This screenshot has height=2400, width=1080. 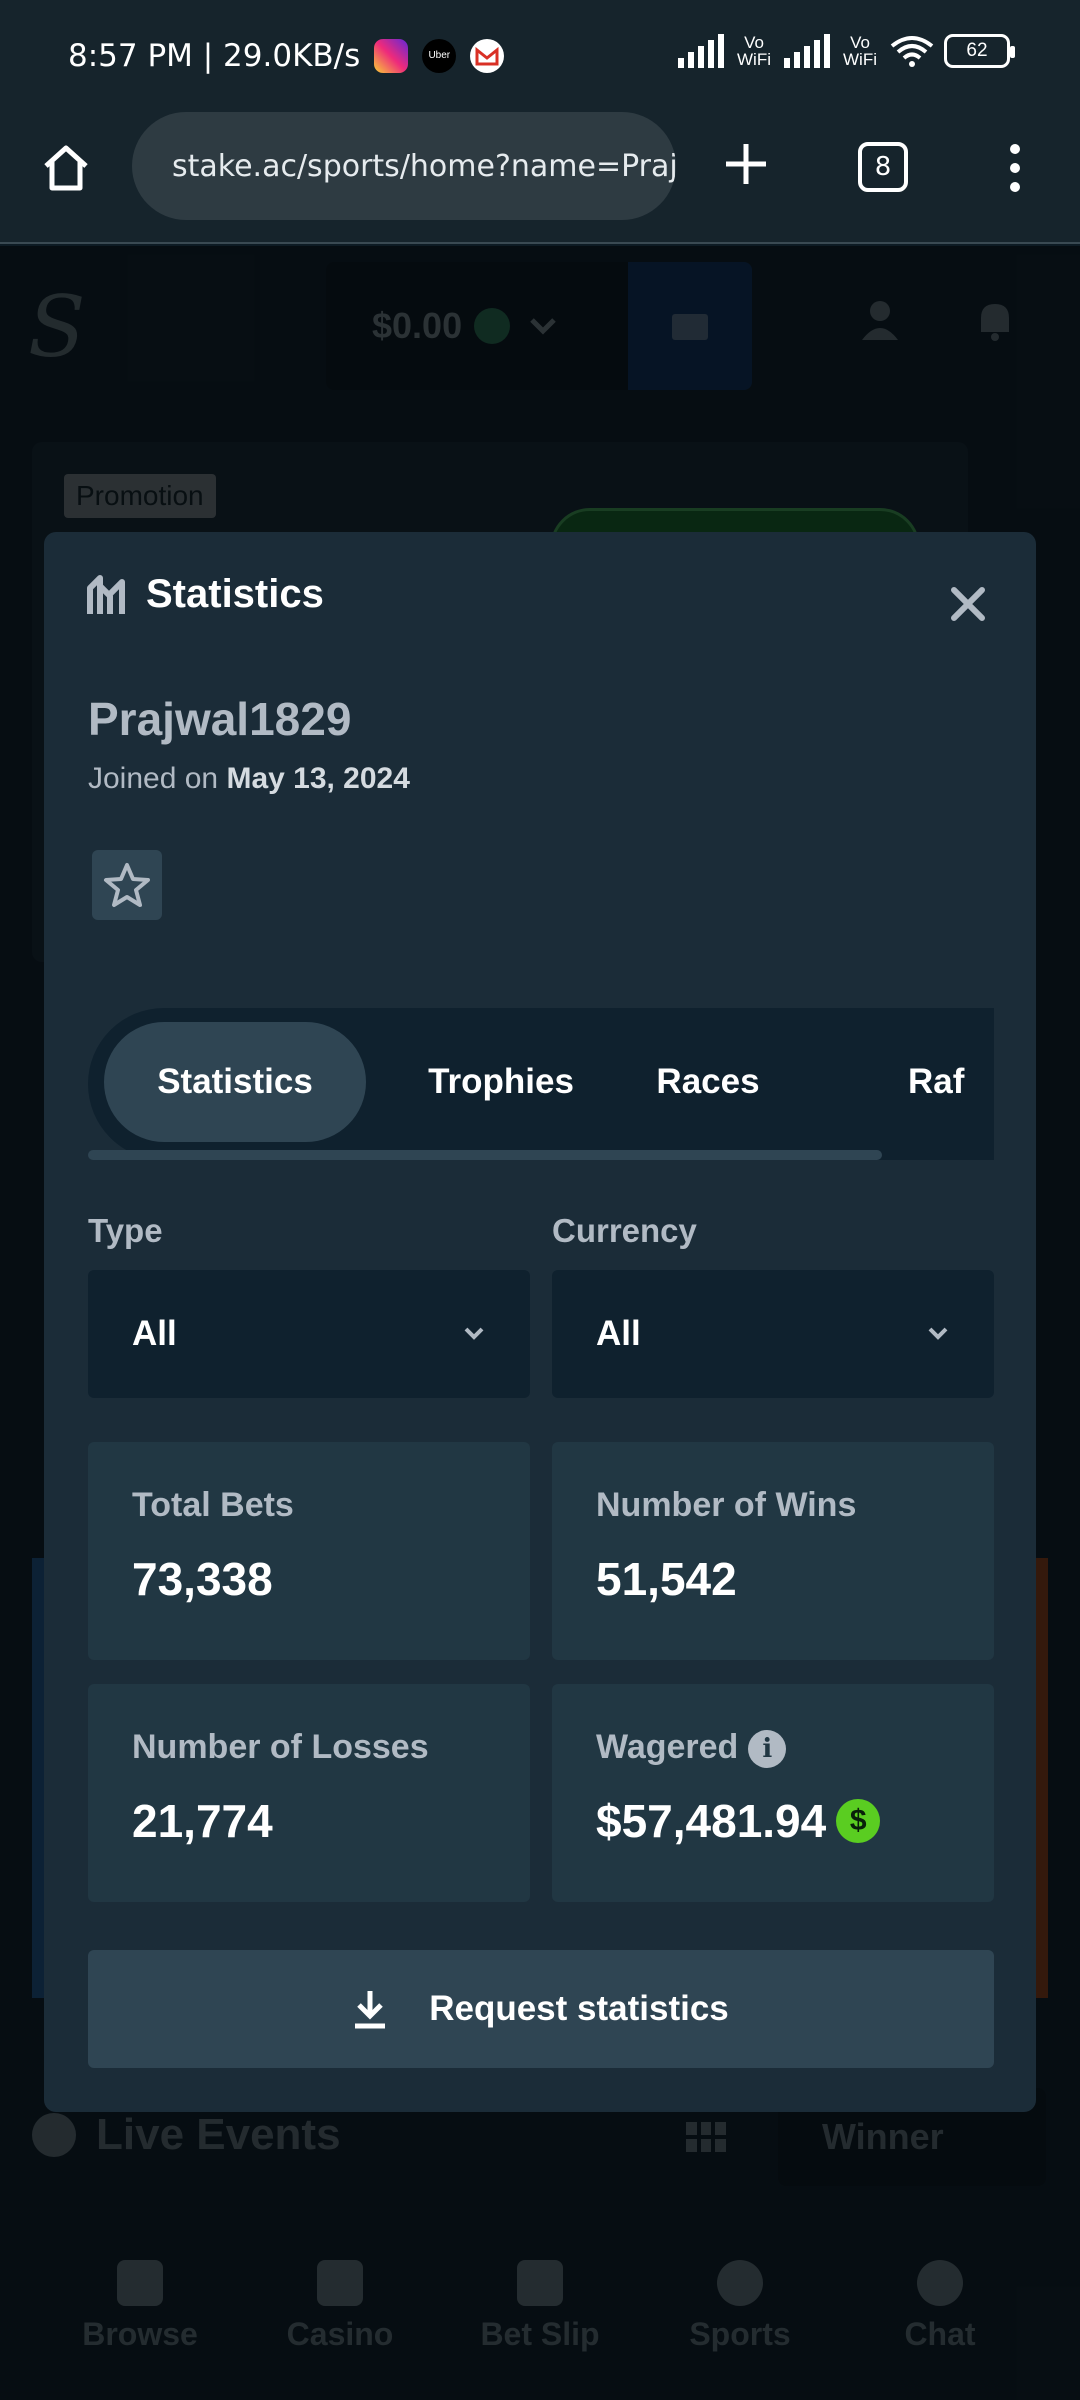 I want to click on type-label: Type, so click(x=125, y=1230).